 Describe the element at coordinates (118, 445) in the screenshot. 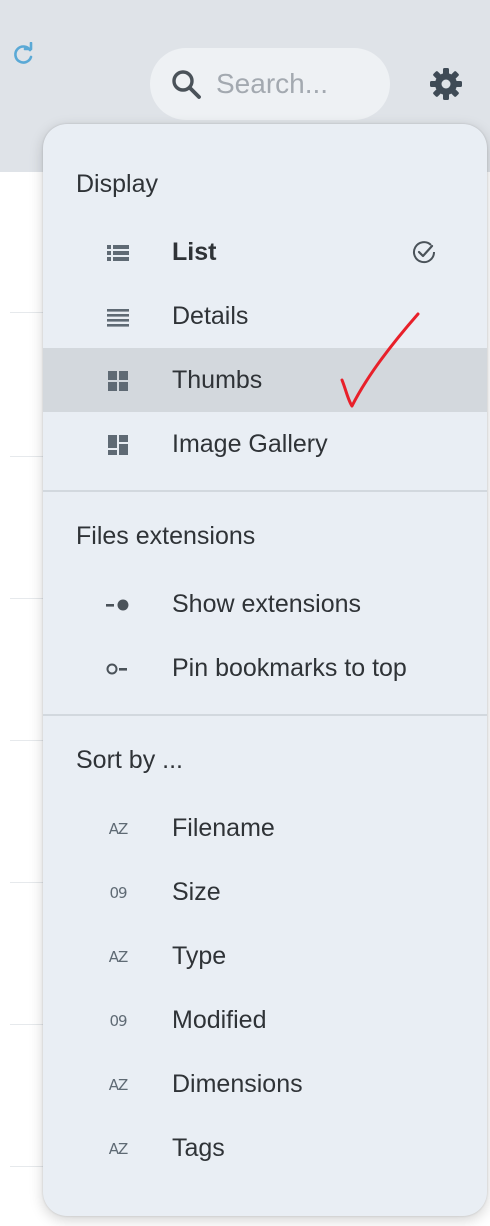

I see `gallery-icon` at that location.